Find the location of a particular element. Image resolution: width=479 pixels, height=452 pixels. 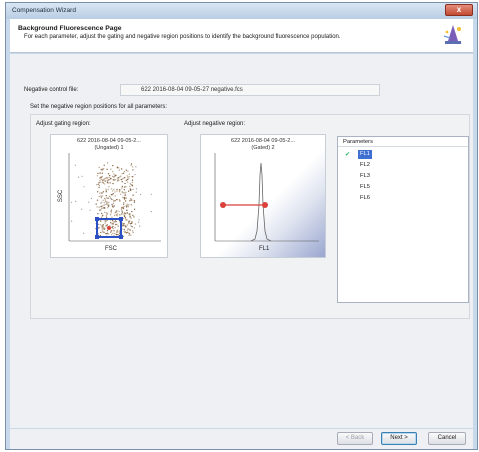

parameter-item-fl6: FL6 is located at coordinates (378, 198).